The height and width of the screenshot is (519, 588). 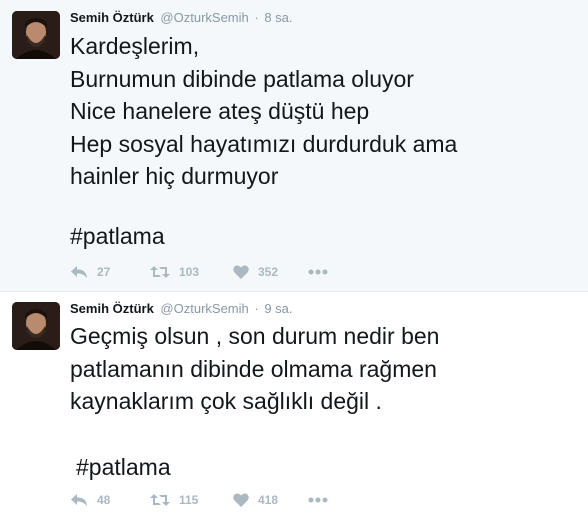 I want to click on retweet-count: 115, so click(x=189, y=500).